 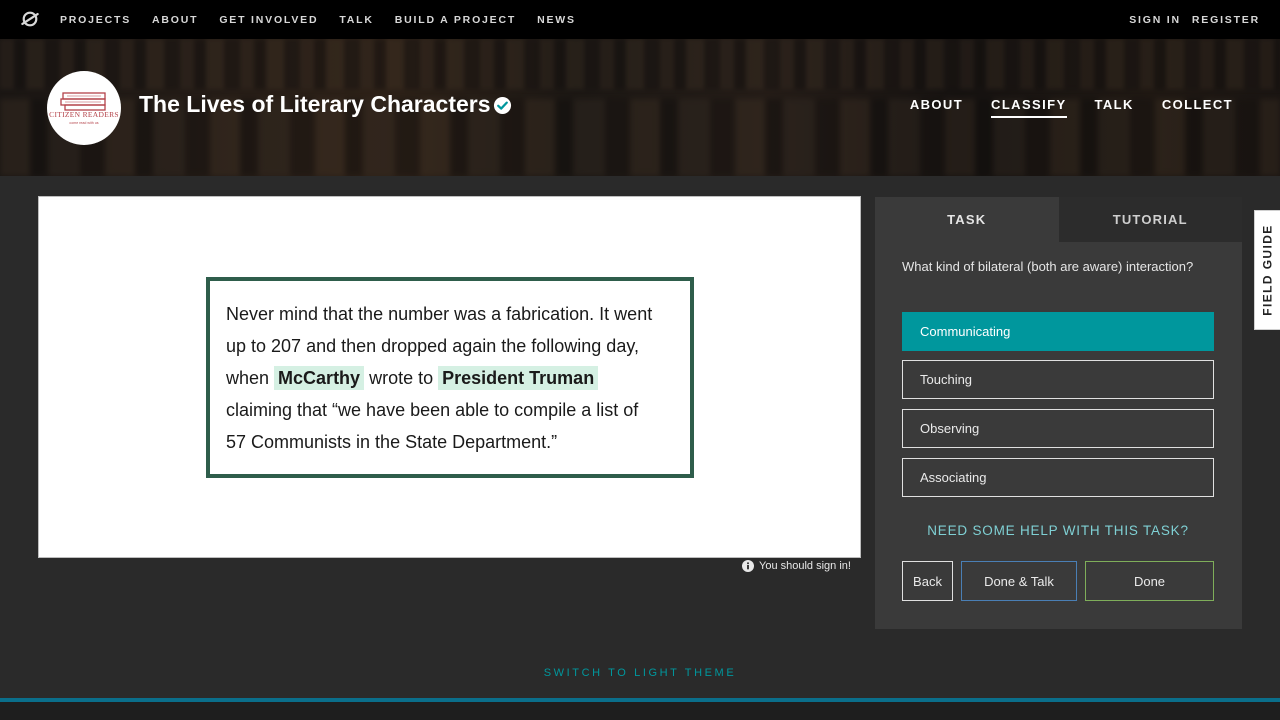 What do you see at coordinates (1058, 428) in the screenshot?
I see `answer-observing: Observing` at bounding box center [1058, 428].